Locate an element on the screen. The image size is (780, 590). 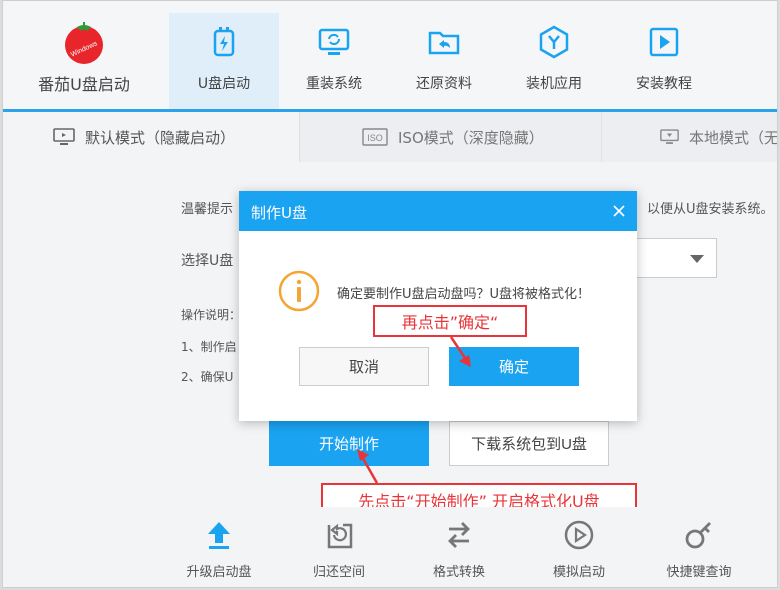
mode-tab-iso: ISO ISO模式（深度隐藏） is located at coordinates (450, 137).